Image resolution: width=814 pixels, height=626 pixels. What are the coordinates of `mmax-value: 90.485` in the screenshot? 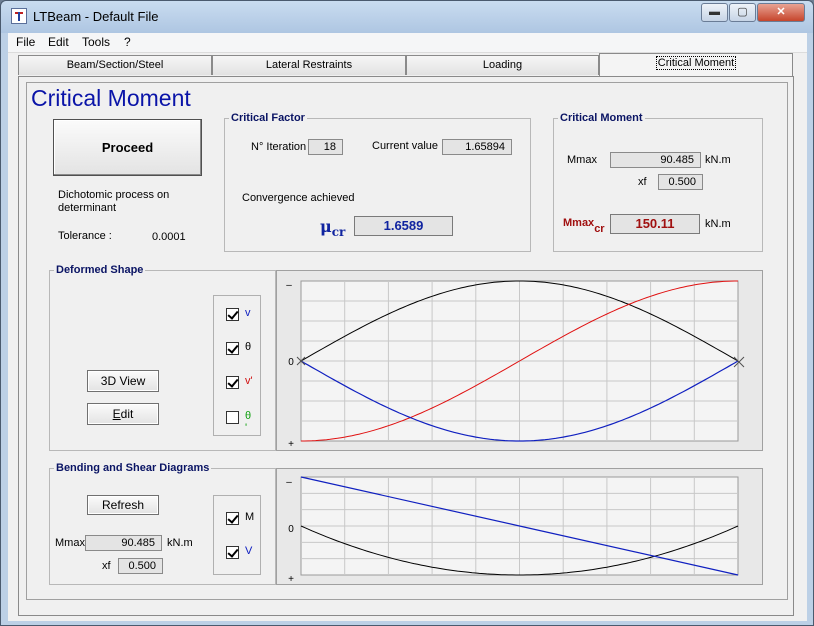 It's located at (655, 160).